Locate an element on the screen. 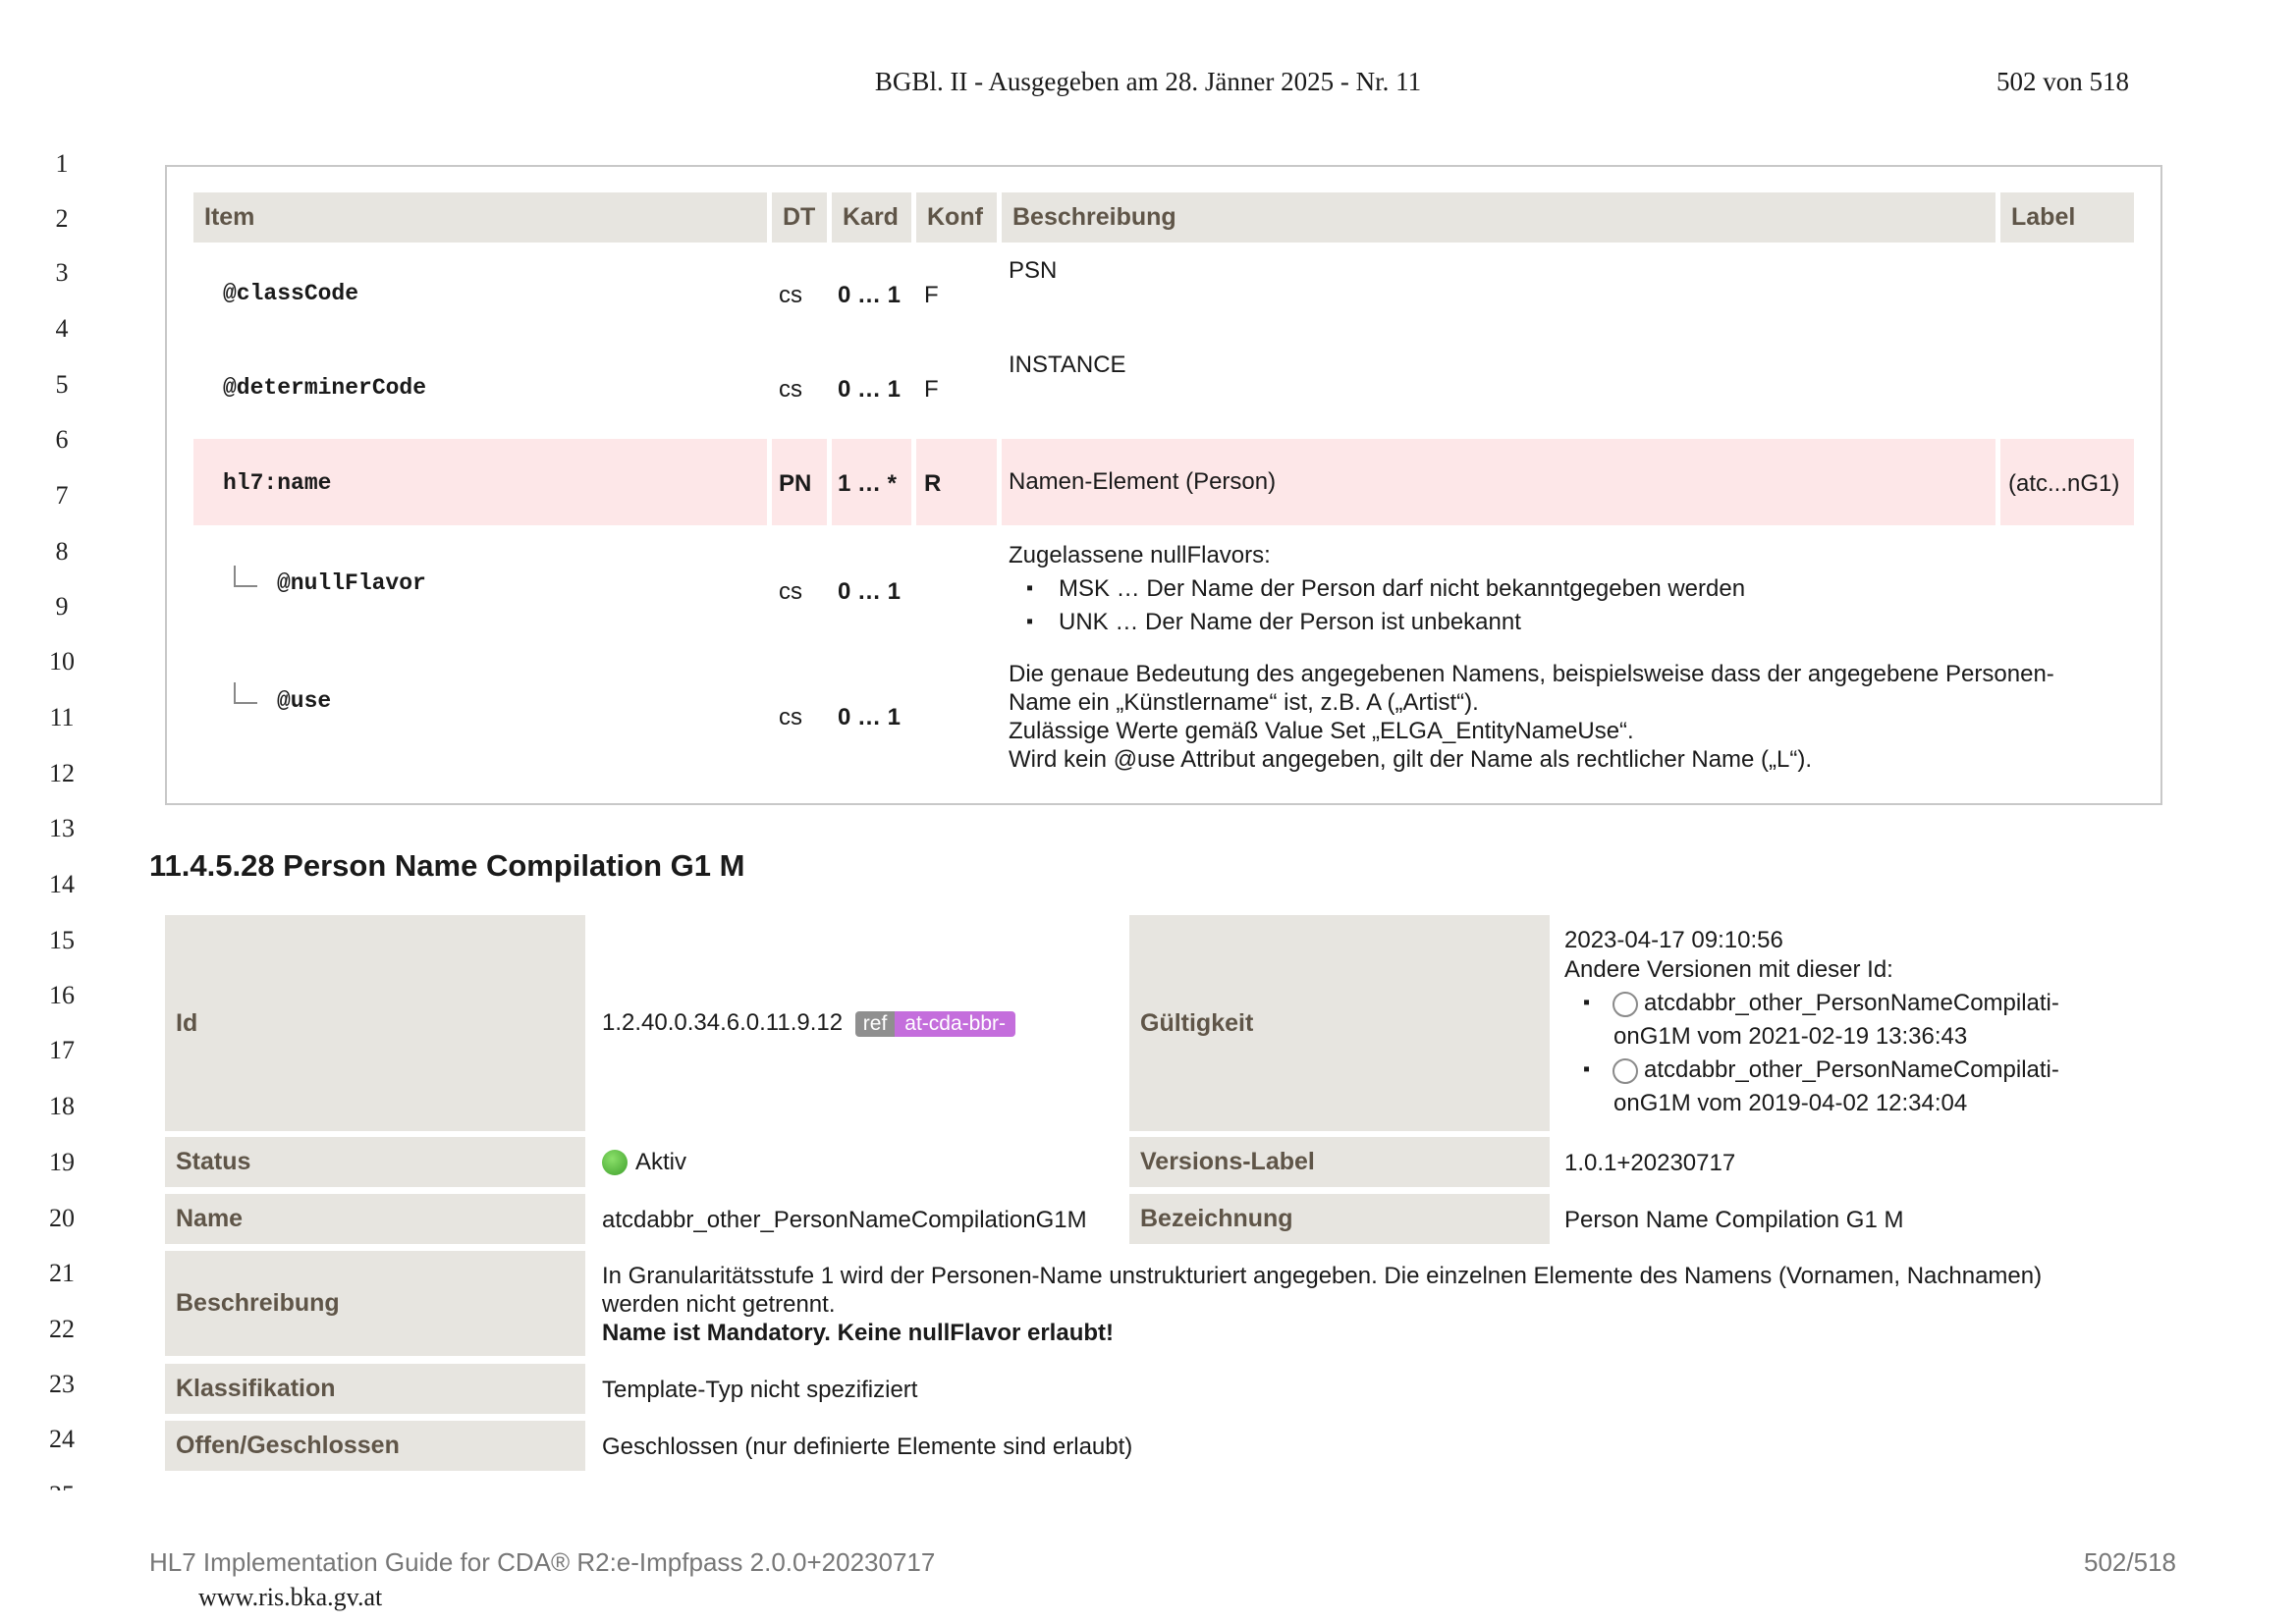 The width and height of the screenshot is (2296, 1623). versions-label-value: 1.0.1+20230717 is located at coordinates (1650, 1163).